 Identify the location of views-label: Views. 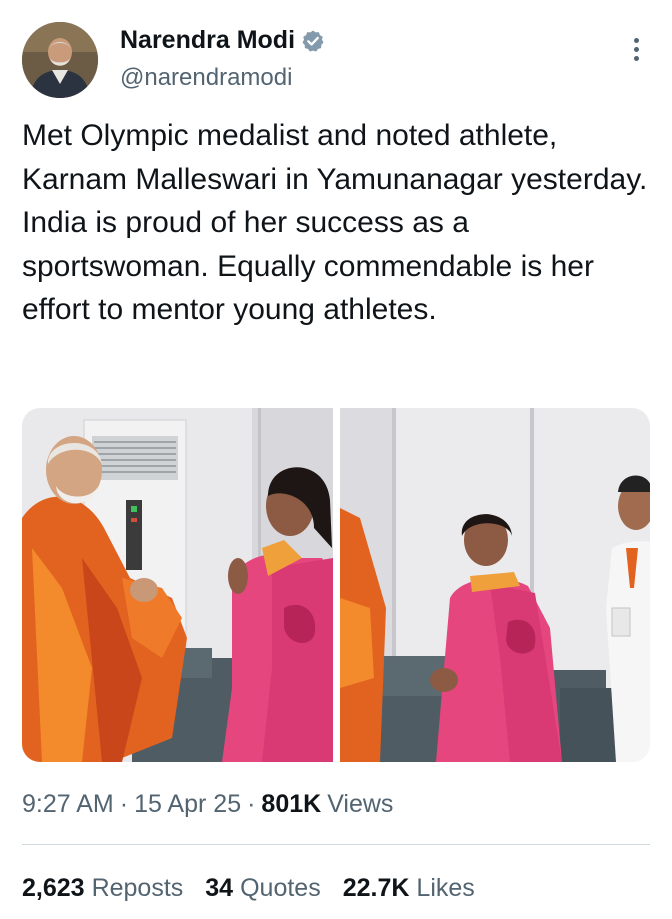
(360, 804).